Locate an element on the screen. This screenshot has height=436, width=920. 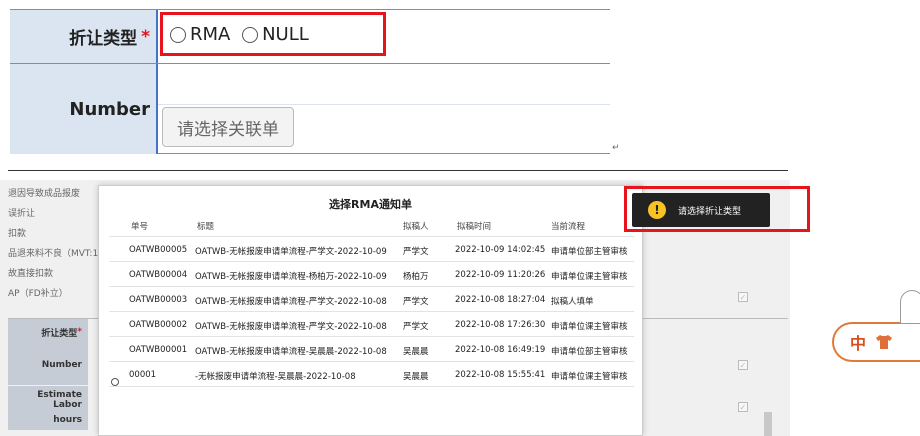
bg-item: 退因导致成品报废 is located at coordinates (44, 194).